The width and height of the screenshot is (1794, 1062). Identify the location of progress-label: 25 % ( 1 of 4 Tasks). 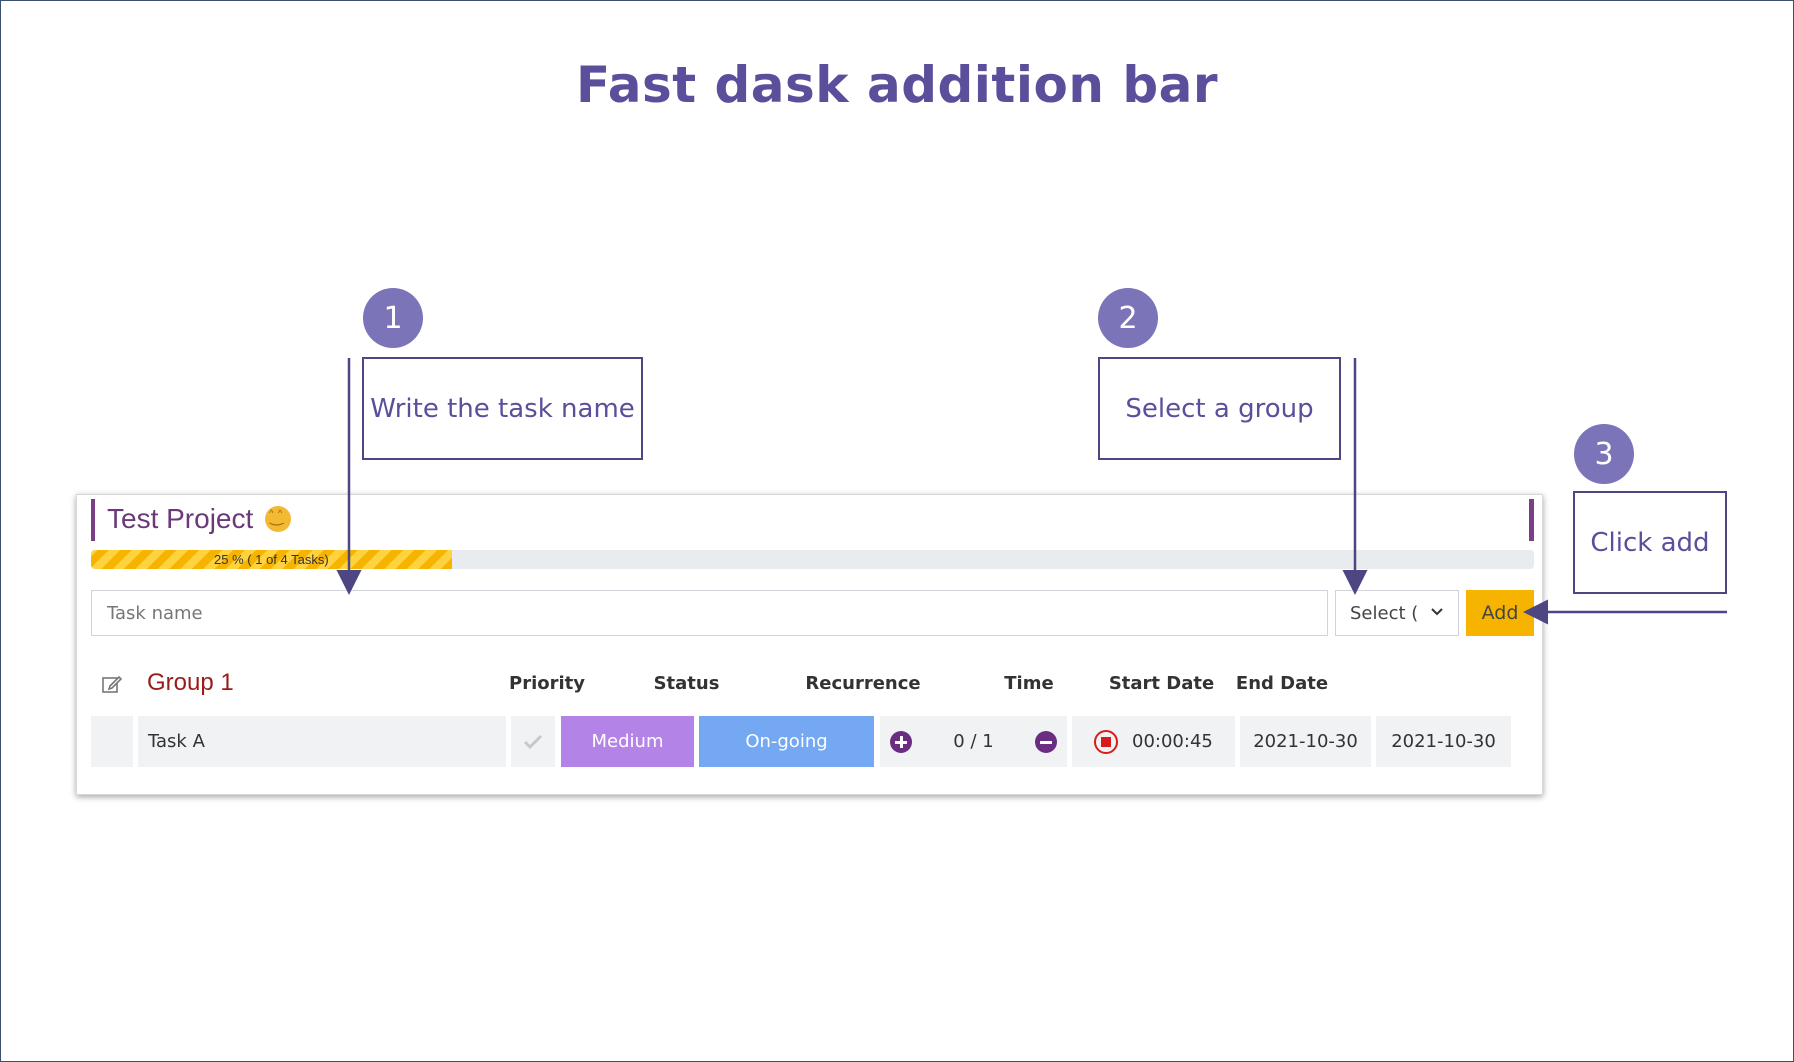
(271, 559).